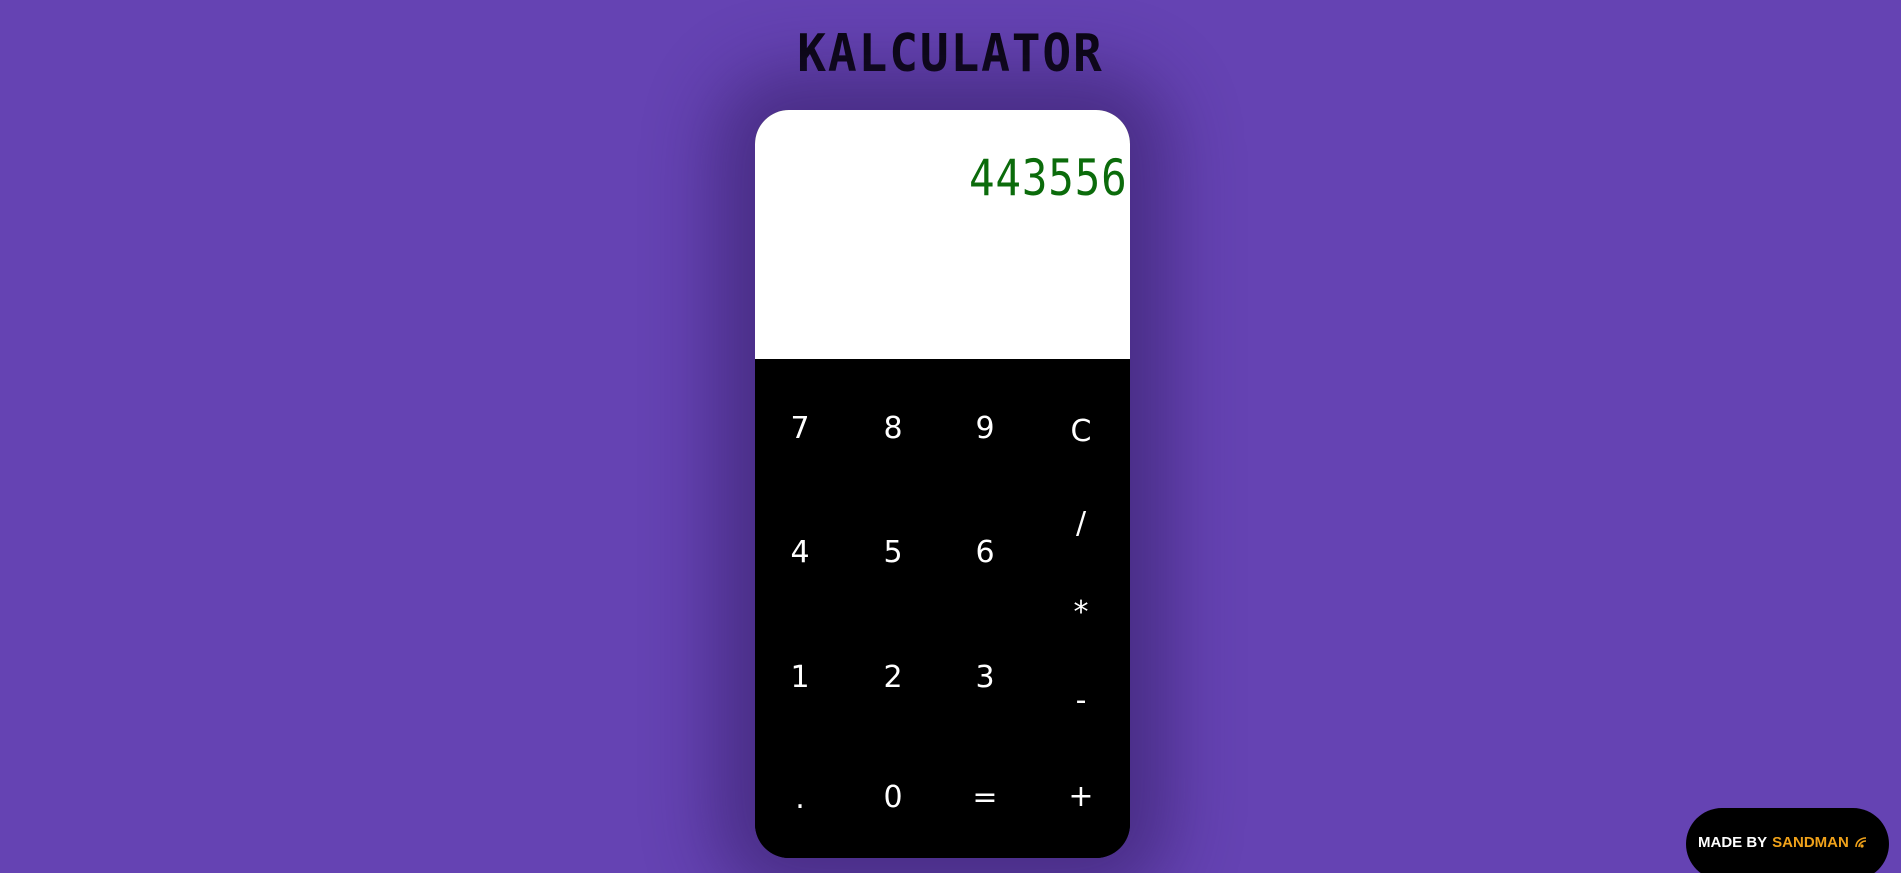  What do you see at coordinates (1081, 523) in the screenshot?
I see `divide-button: /` at bounding box center [1081, 523].